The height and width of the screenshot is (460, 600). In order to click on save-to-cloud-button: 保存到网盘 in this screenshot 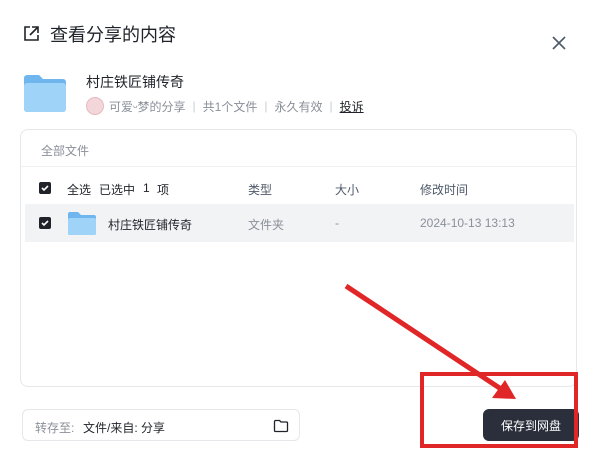, I will do `click(531, 425)`.